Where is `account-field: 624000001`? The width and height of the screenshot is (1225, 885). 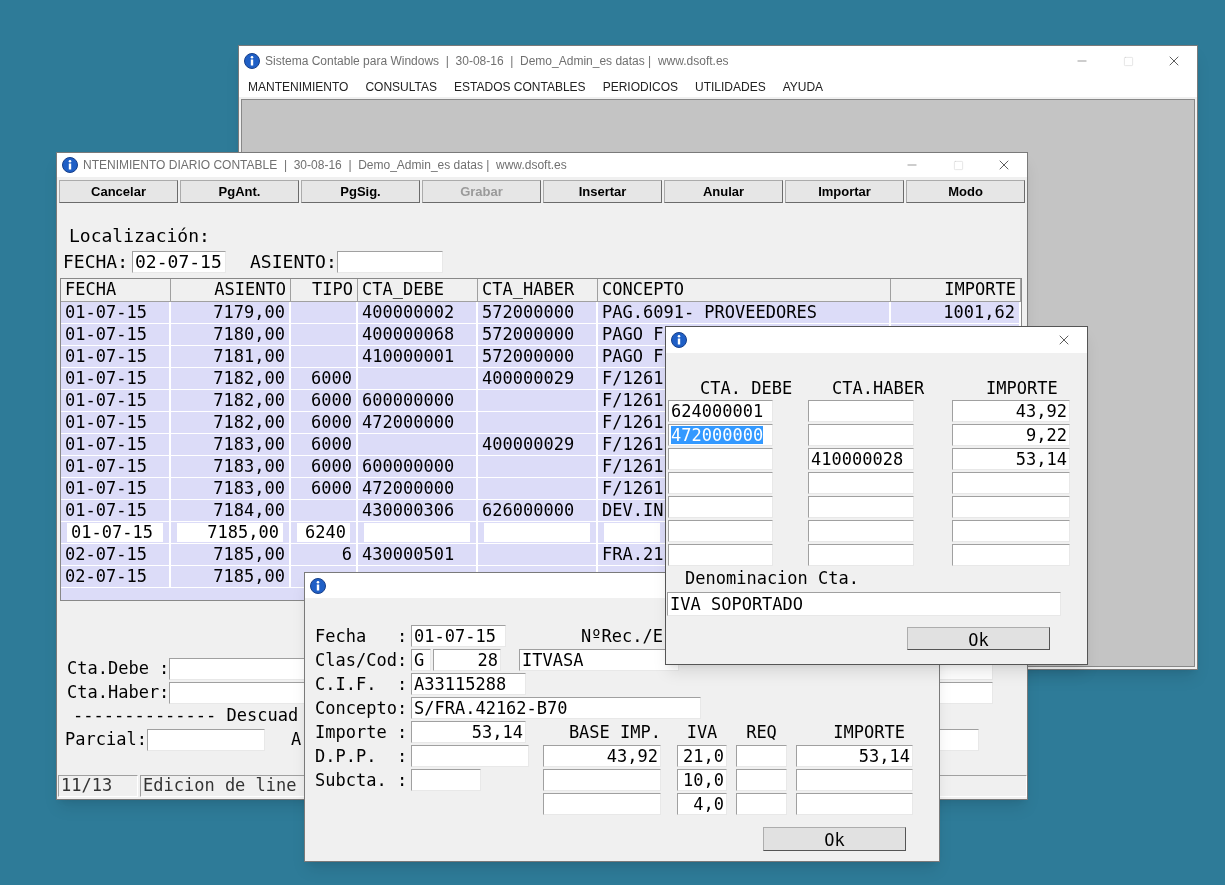 account-field: 624000001 is located at coordinates (720, 411).